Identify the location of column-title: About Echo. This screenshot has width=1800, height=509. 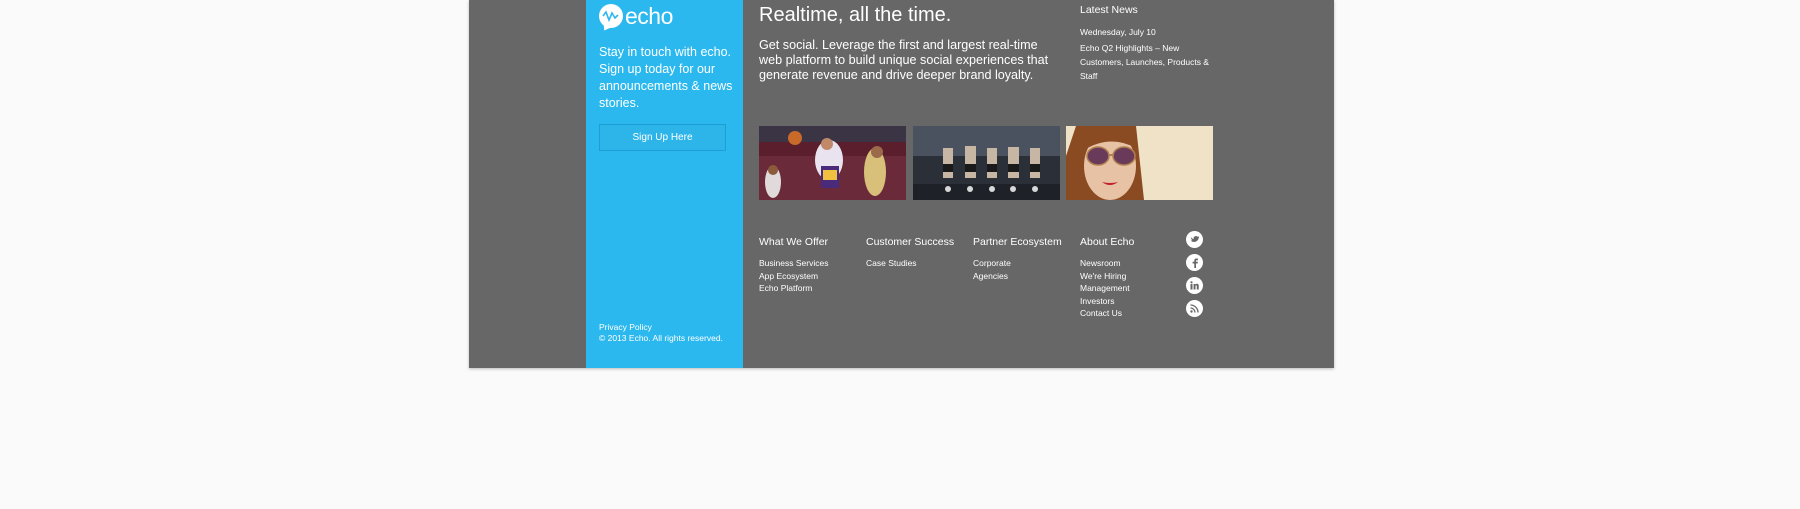
(1107, 242).